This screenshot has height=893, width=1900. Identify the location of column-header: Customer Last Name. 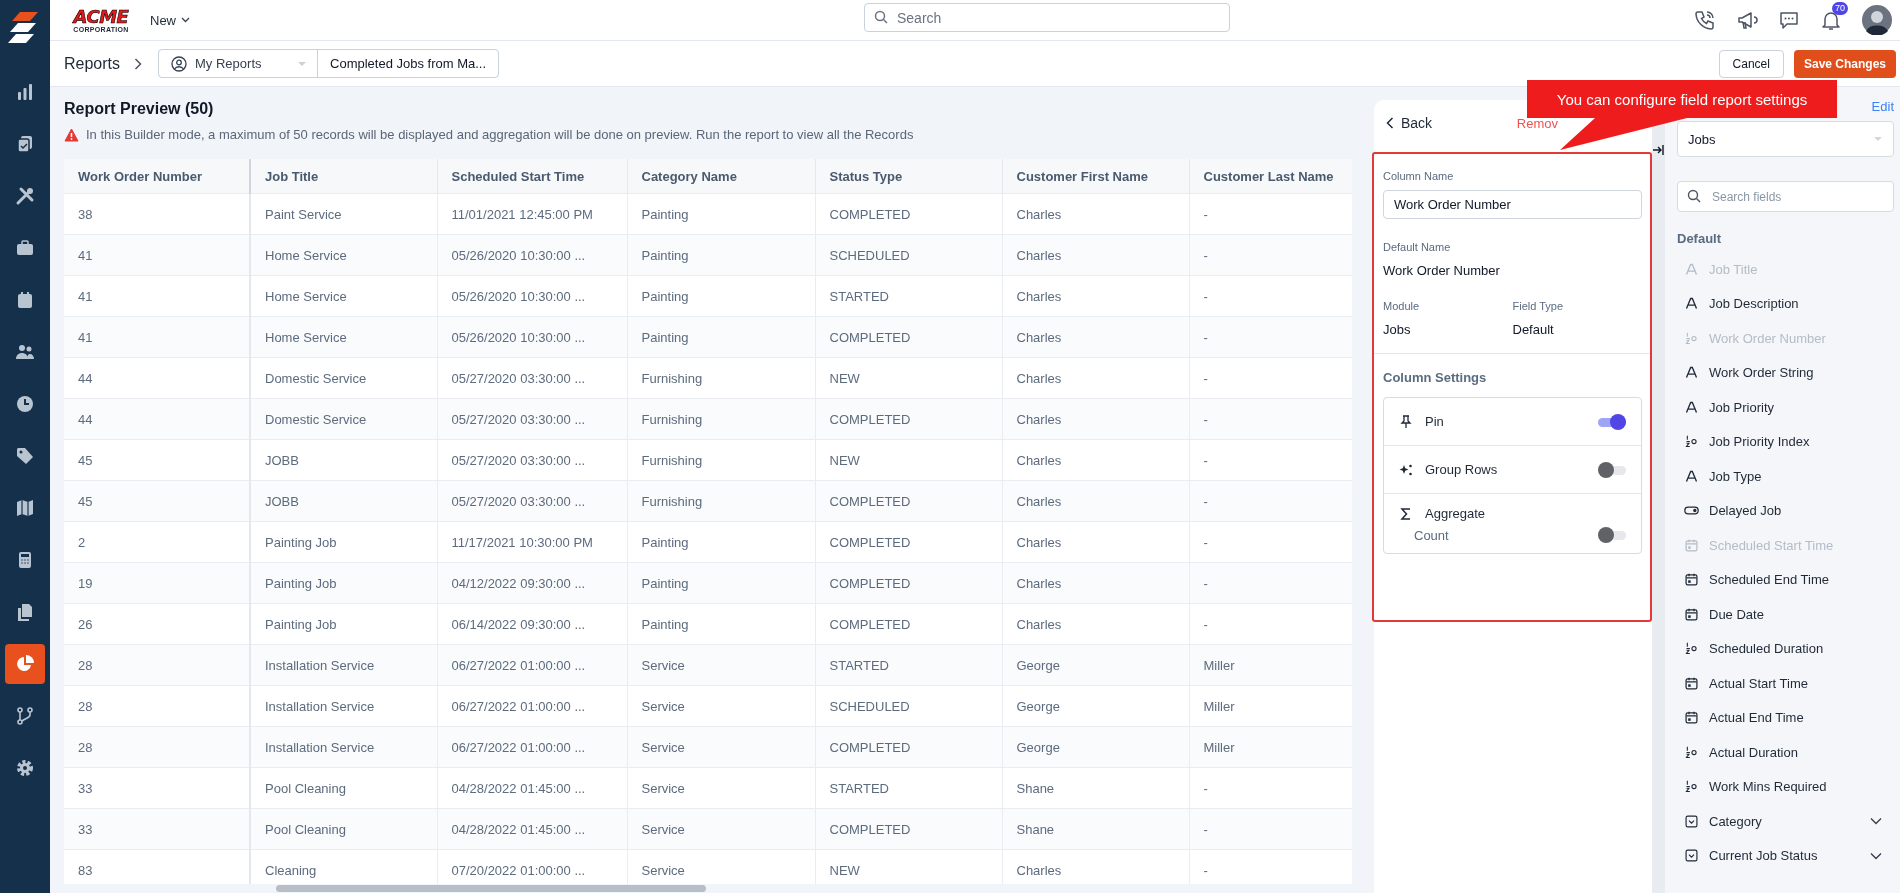
(1270, 176).